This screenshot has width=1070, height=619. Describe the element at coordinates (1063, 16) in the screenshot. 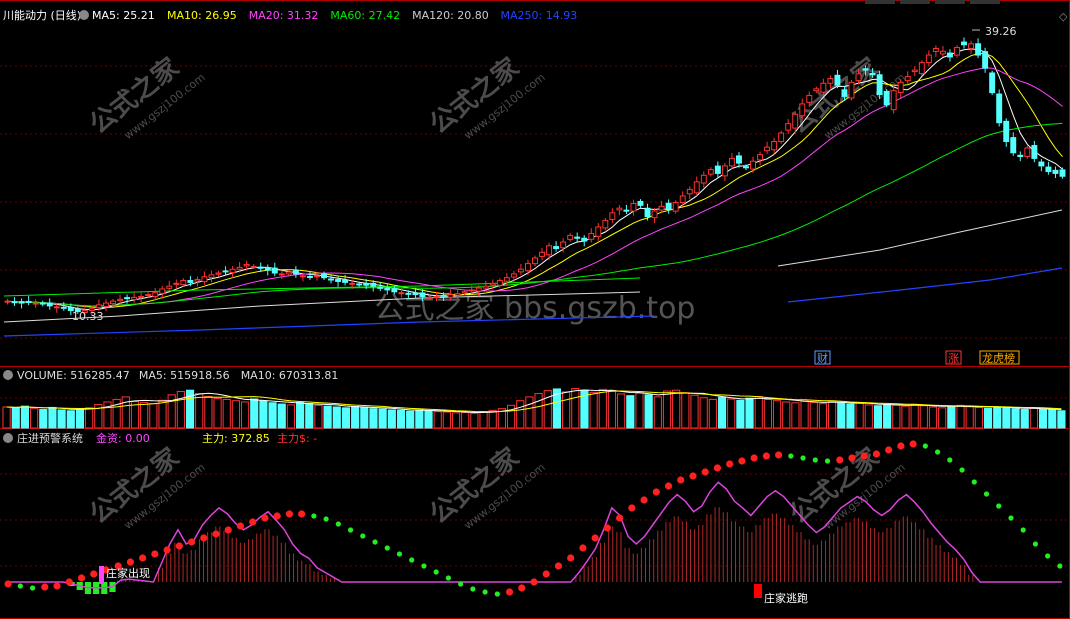

I see `menu-diamond-icon: ◇` at that location.